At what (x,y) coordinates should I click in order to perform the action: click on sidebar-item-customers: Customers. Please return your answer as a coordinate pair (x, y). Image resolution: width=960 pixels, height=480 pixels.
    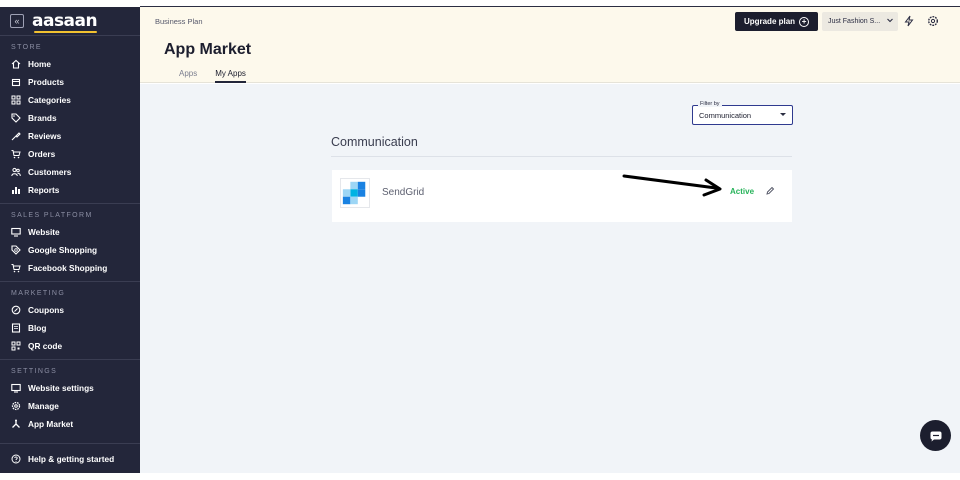
    Looking at the image, I should click on (70, 172).